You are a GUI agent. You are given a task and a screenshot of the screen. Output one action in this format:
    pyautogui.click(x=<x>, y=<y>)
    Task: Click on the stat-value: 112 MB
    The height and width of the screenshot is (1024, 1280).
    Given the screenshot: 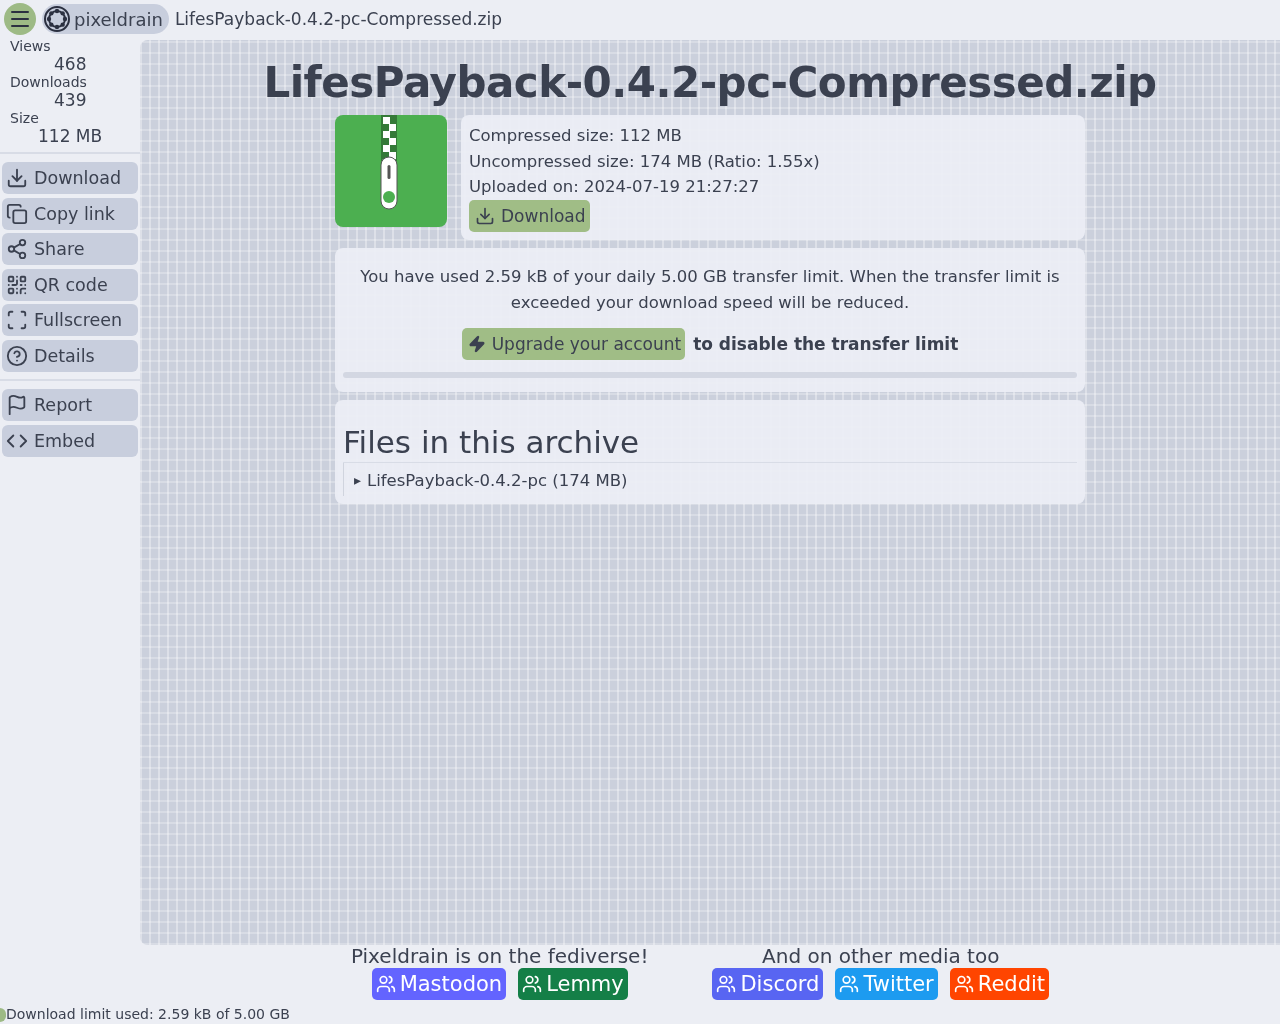 What is the action you would take?
    pyautogui.click(x=70, y=136)
    